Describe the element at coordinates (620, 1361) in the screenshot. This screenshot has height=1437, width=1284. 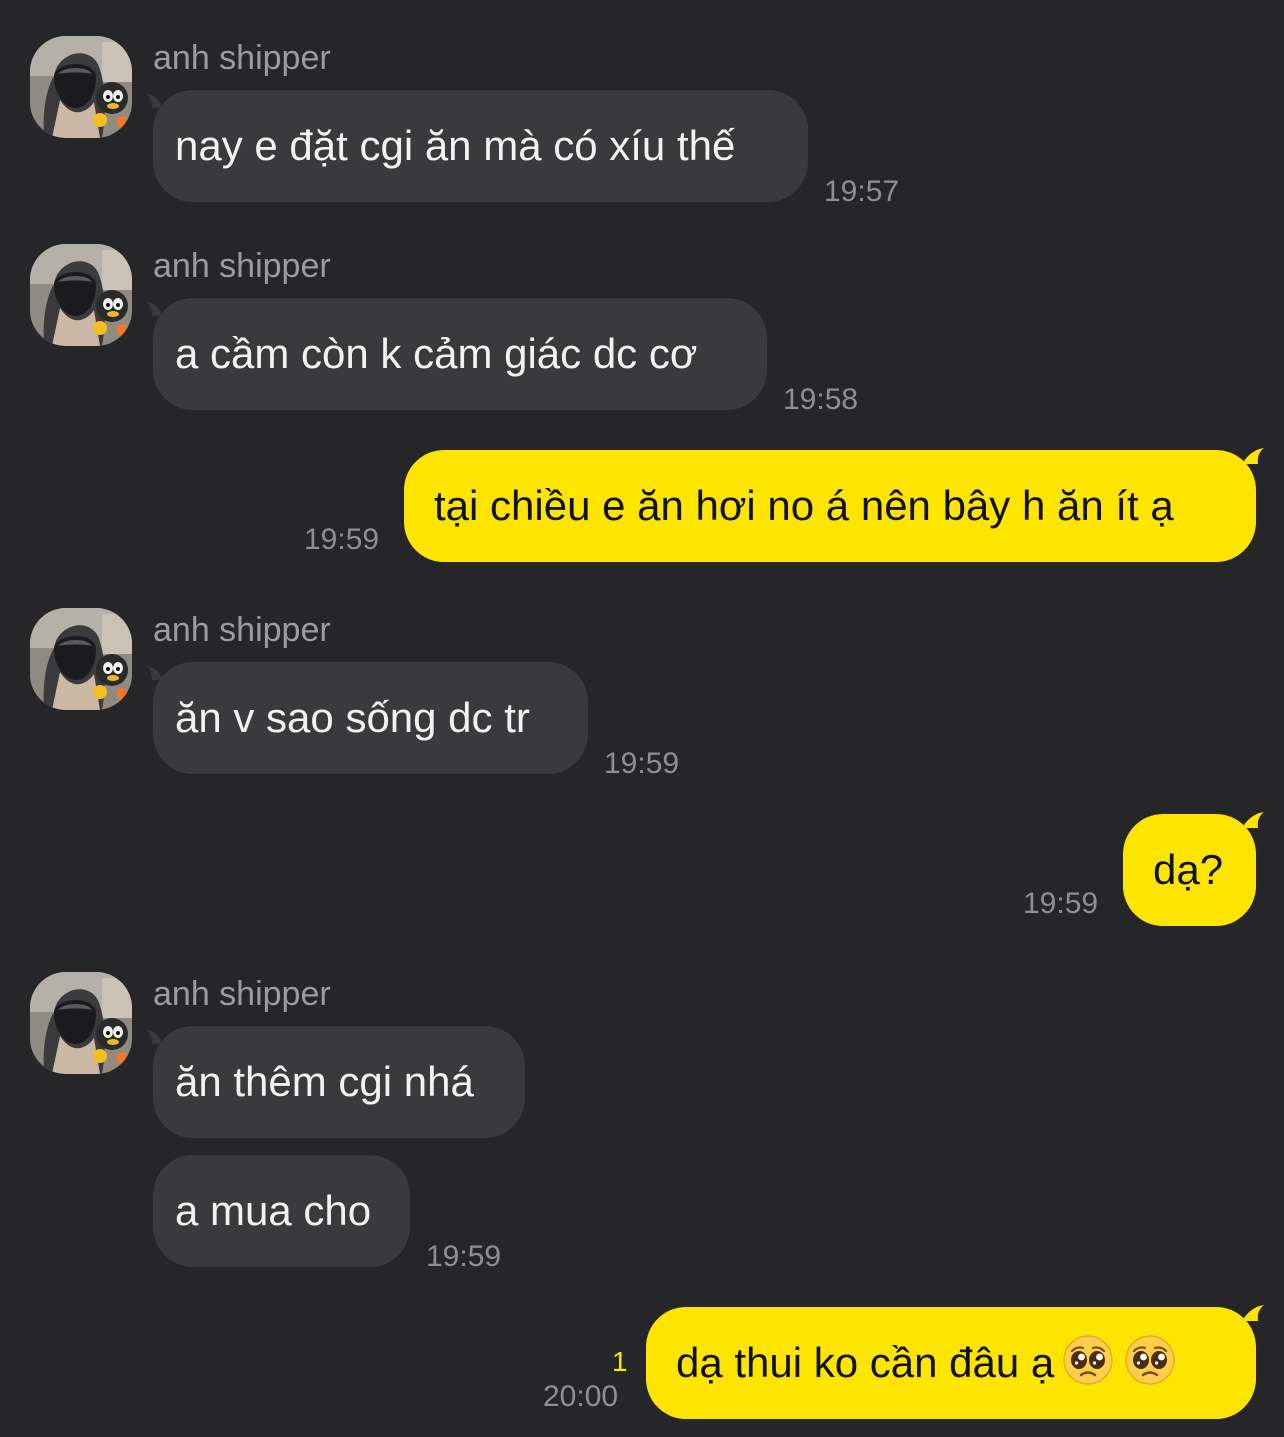
I see `unread-count-badge: 1` at that location.